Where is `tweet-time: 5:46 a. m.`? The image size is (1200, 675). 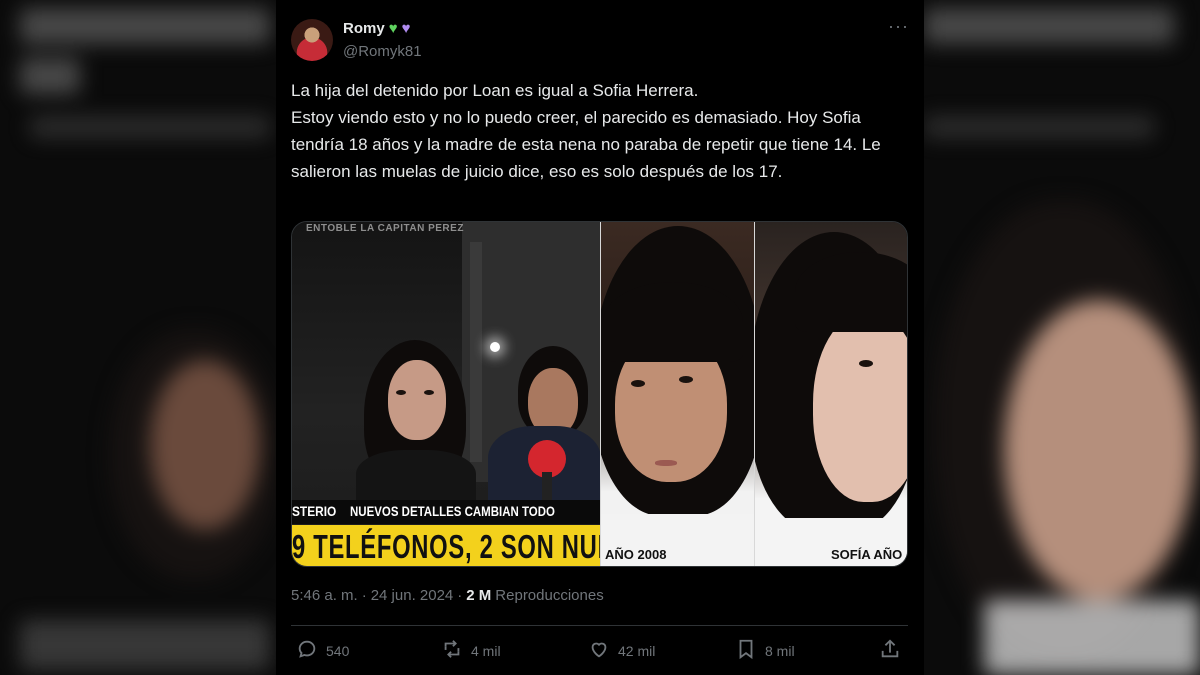 tweet-time: 5:46 a. m. is located at coordinates (324, 595).